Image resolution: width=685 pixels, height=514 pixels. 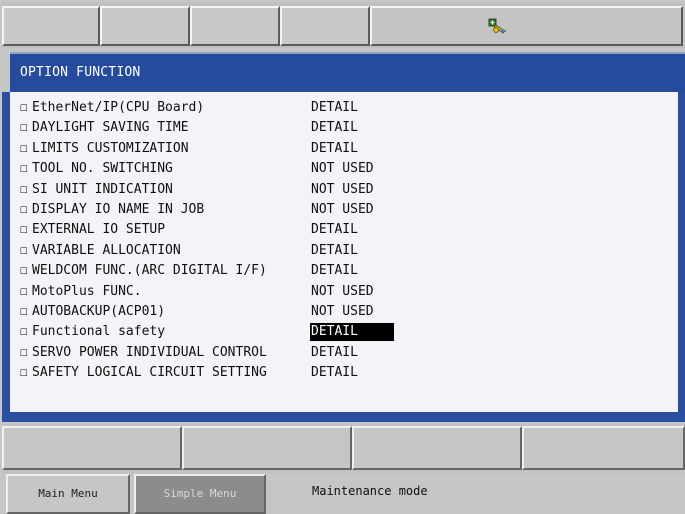 I want to click on option-name: SERVO POWER INDIVIDUAL CONTROL, so click(x=149, y=352).